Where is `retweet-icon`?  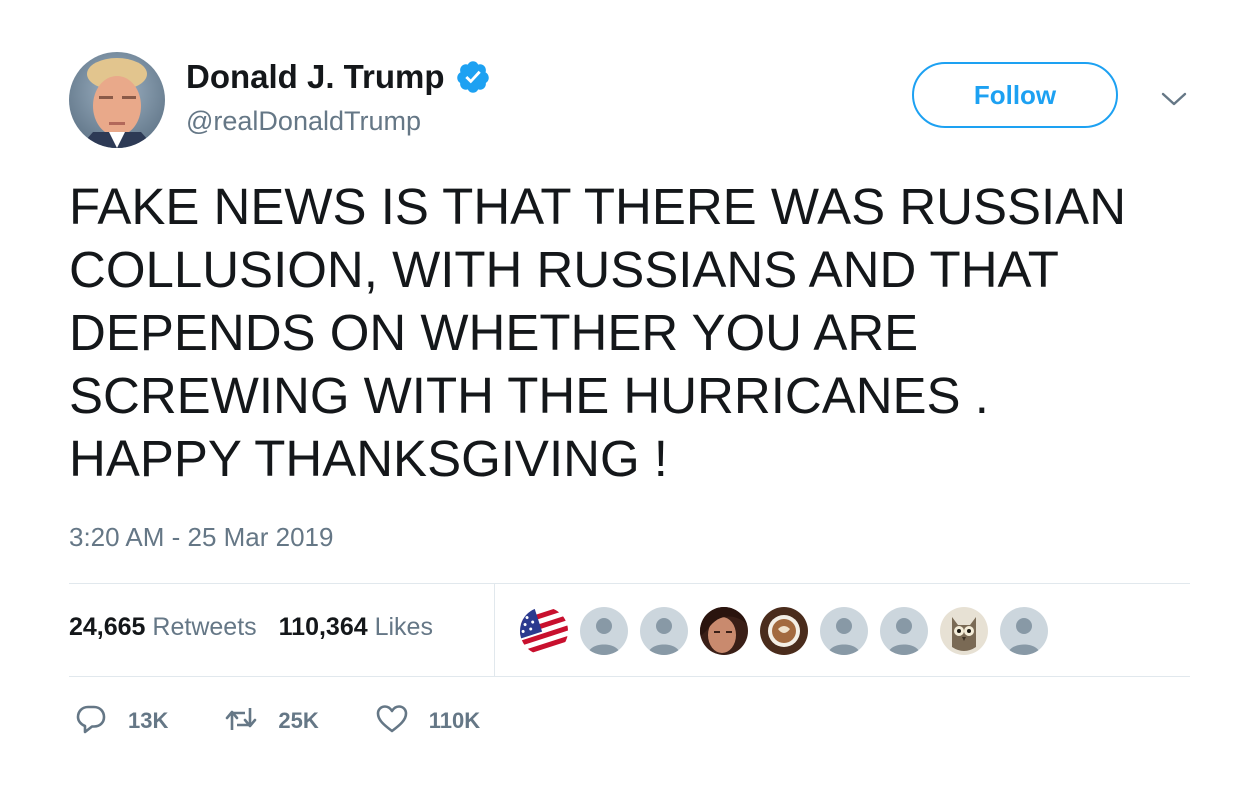
retweet-icon is located at coordinates (241, 721).